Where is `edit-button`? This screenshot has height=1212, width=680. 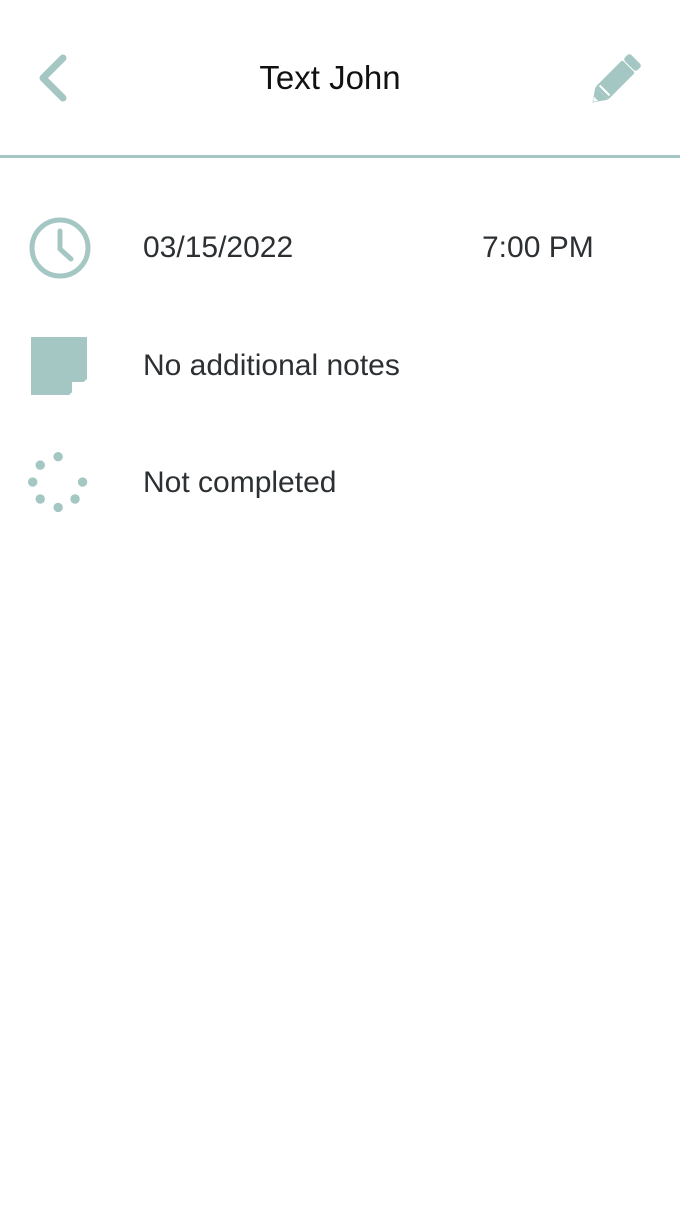
edit-button is located at coordinates (618, 77).